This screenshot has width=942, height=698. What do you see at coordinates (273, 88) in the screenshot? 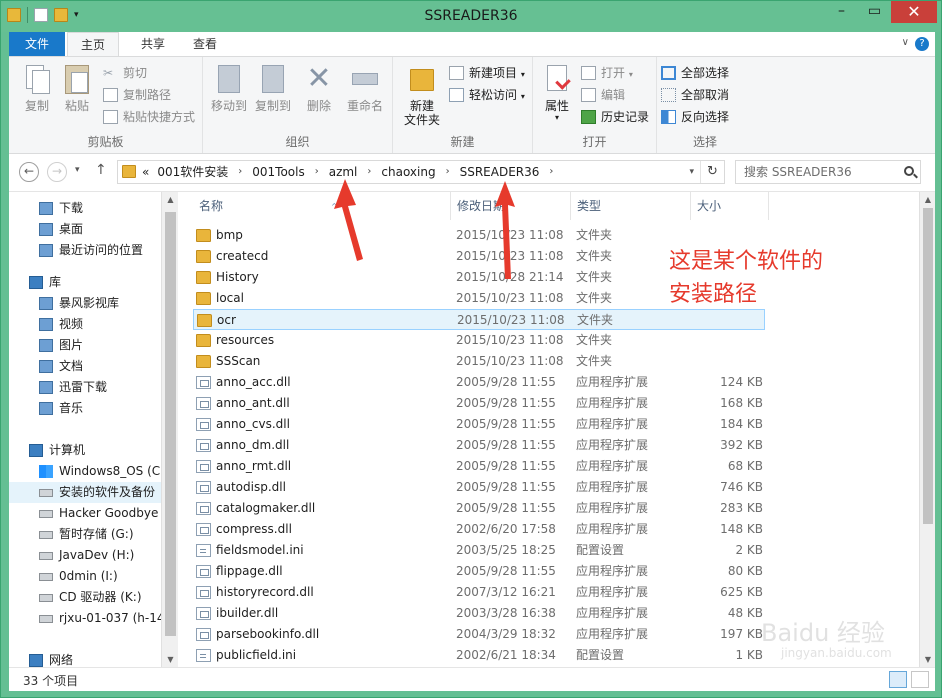
I see `copy-to-button: 复制到` at bounding box center [273, 88].